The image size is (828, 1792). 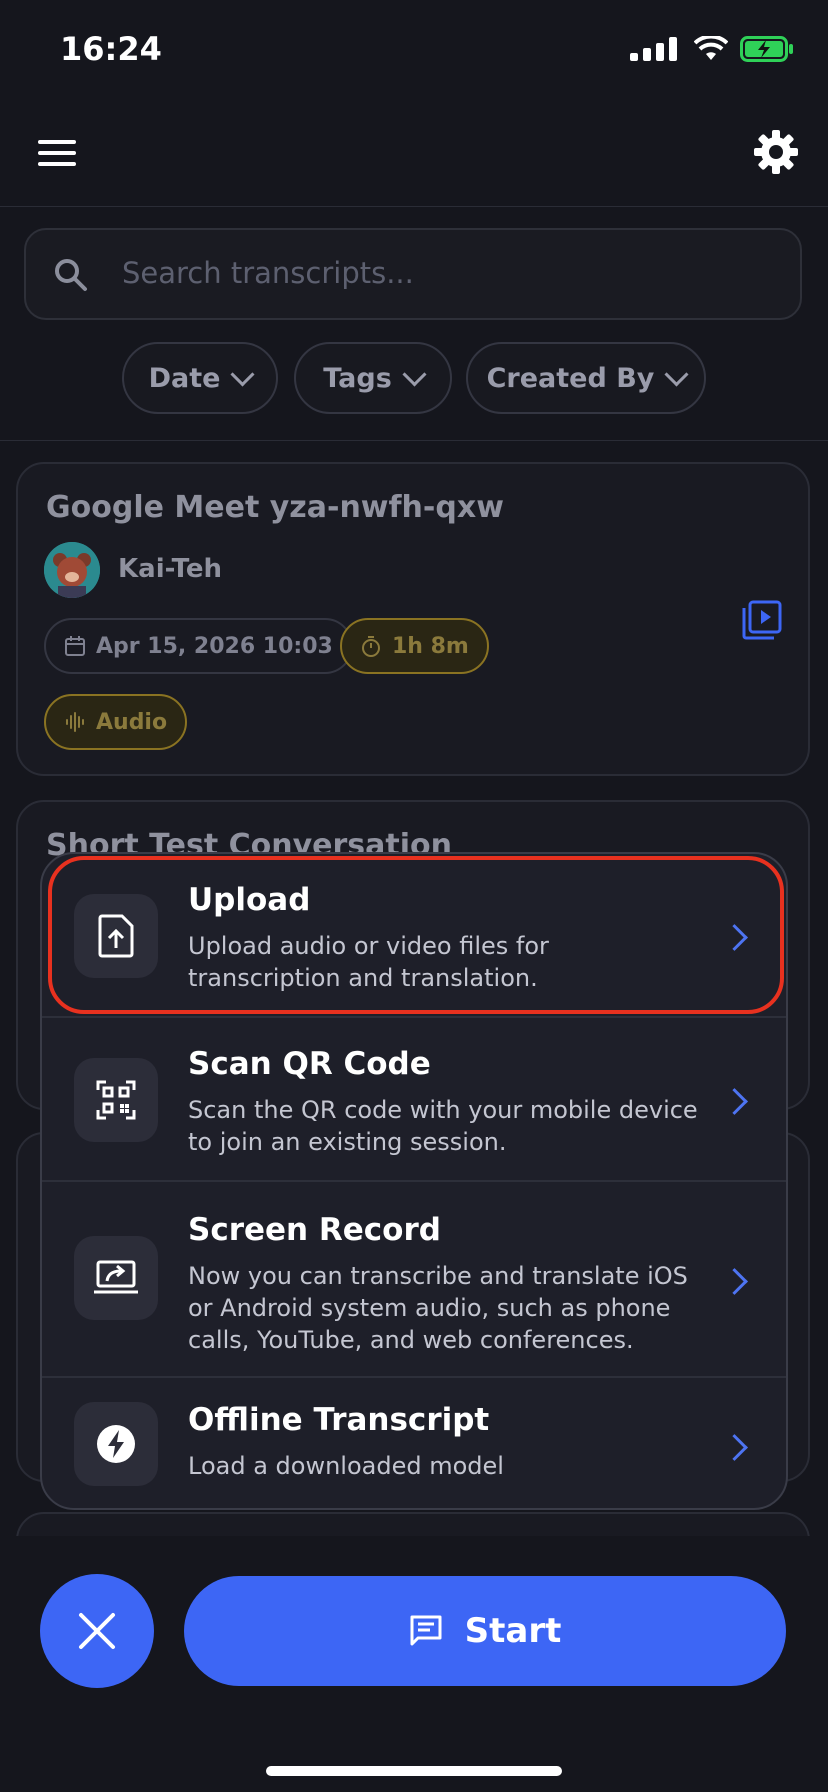 What do you see at coordinates (776, 152) in the screenshot?
I see `settings-gear-icon` at bounding box center [776, 152].